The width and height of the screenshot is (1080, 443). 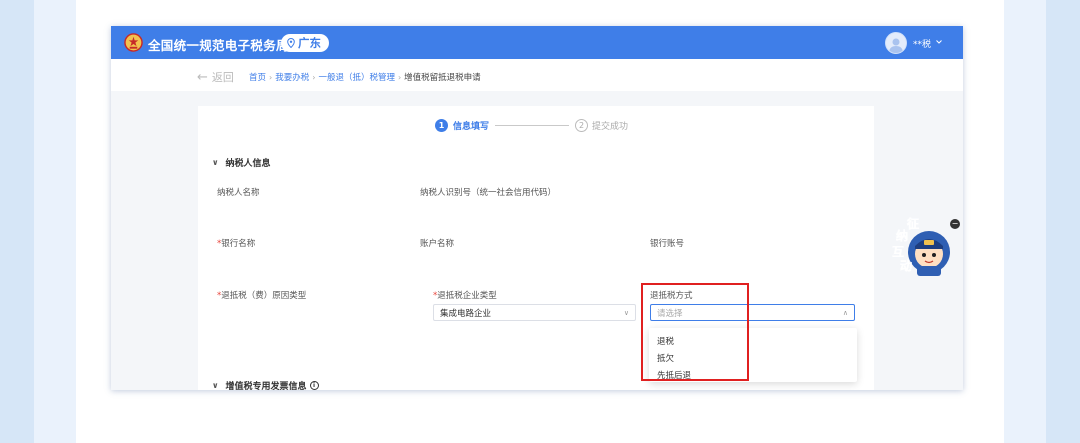 What do you see at coordinates (906, 266) in the screenshot?
I see `mascot-char-4: 动` at bounding box center [906, 266].